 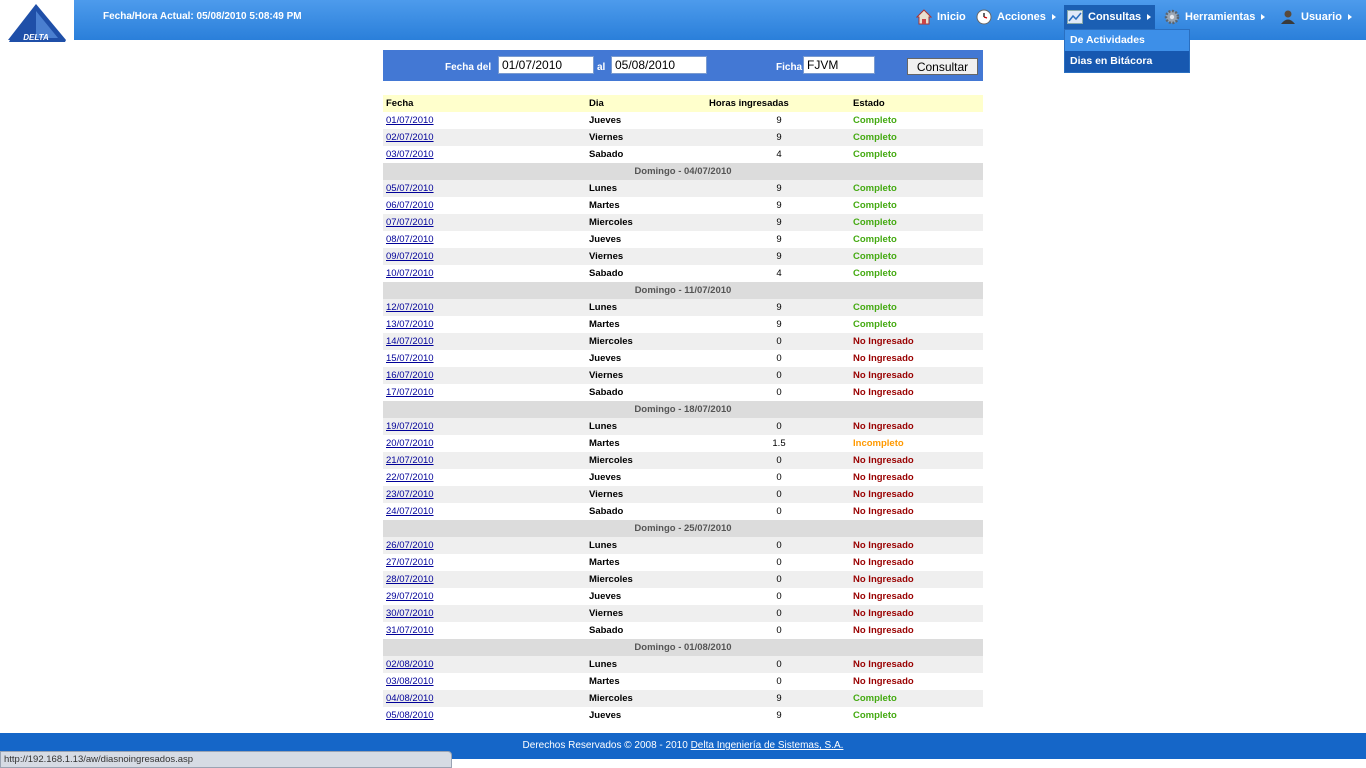 What do you see at coordinates (202, 16) in the screenshot?
I see `current-datetime: Fecha/Hora Actual: 05/08/2010 5:08:49 PM` at bounding box center [202, 16].